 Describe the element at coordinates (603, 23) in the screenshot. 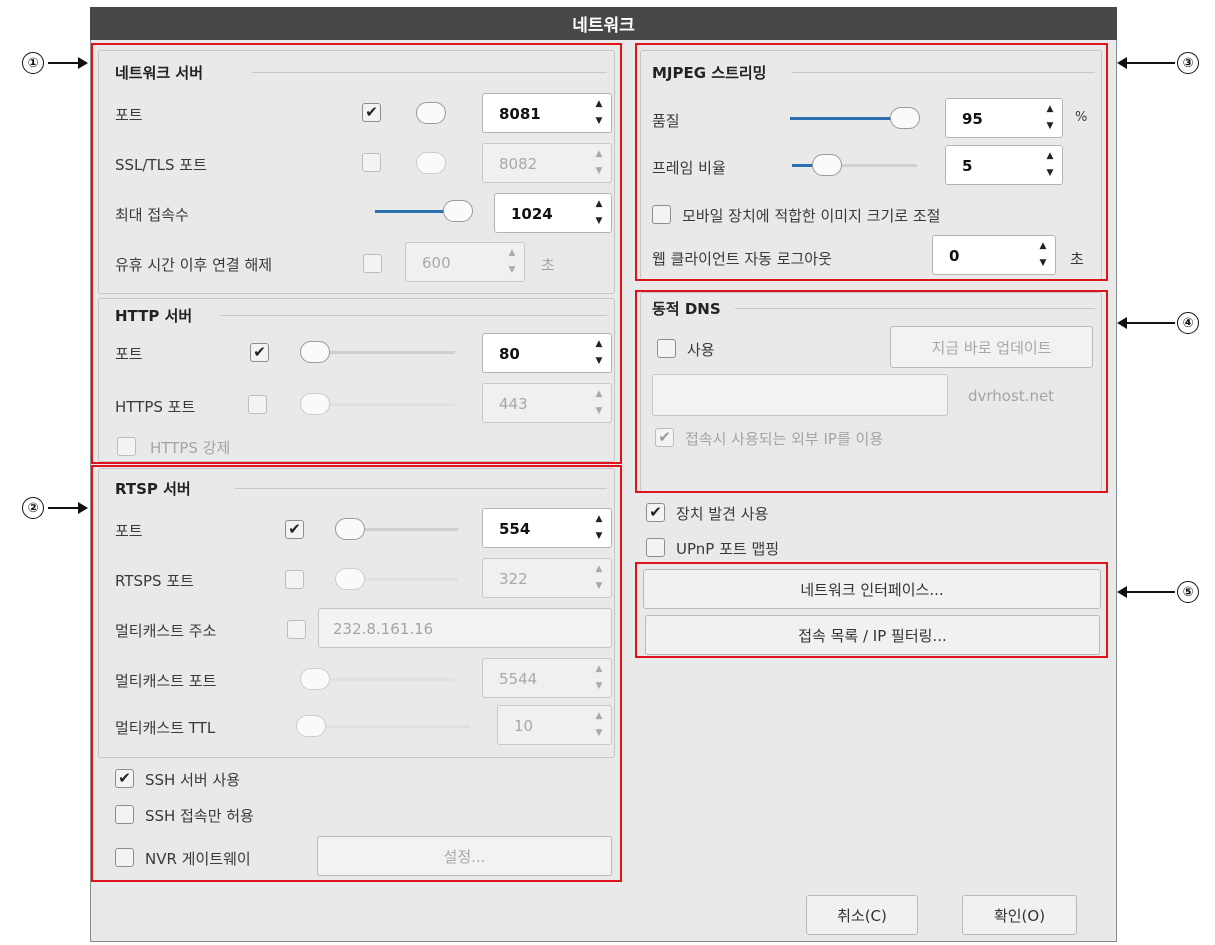

I see `window-title: 네트워크` at that location.